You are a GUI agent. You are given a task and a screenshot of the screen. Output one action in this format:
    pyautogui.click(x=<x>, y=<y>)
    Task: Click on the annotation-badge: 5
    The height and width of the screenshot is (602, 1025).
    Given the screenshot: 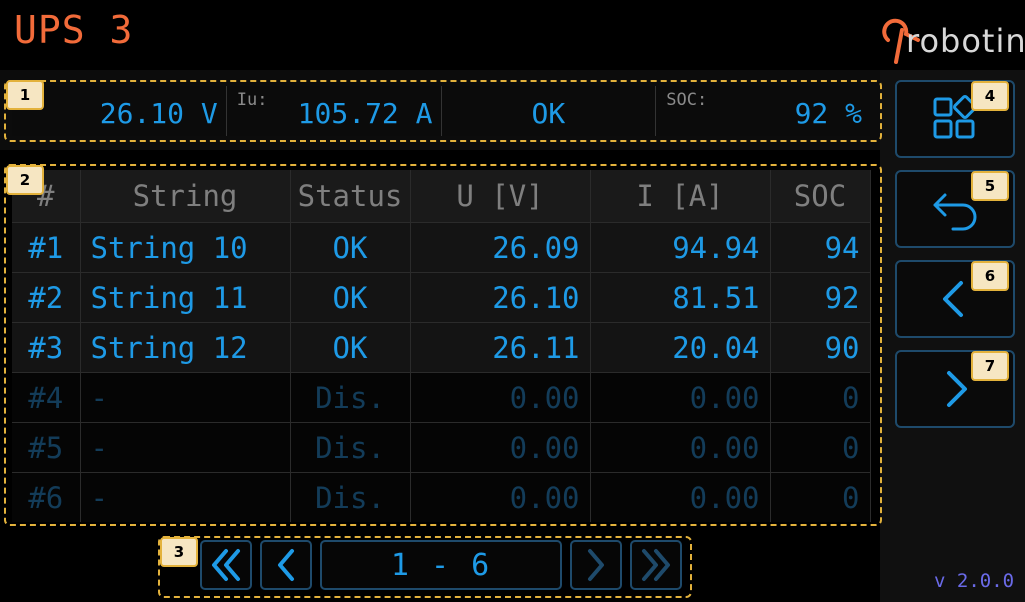 What is the action you would take?
    pyautogui.click(x=990, y=186)
    